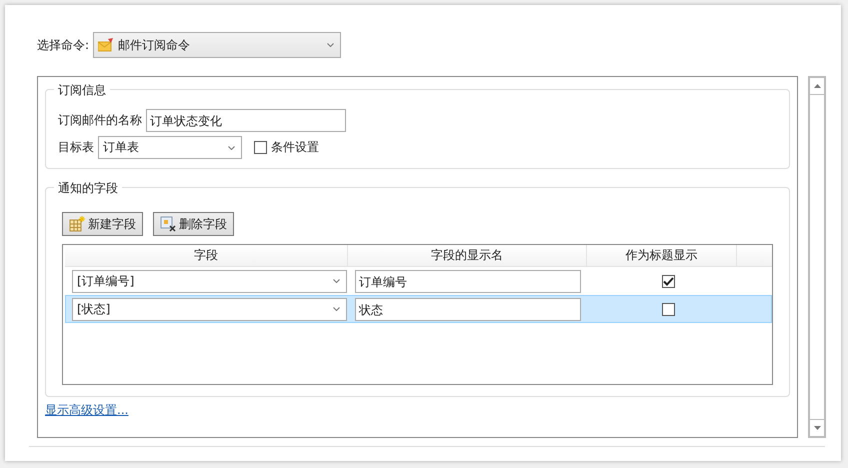 This screenshot has width=848, height=468. Describe the element at coordinates (63, 45) in the screenshot. I see `command-label: 选择命令:` at that location.